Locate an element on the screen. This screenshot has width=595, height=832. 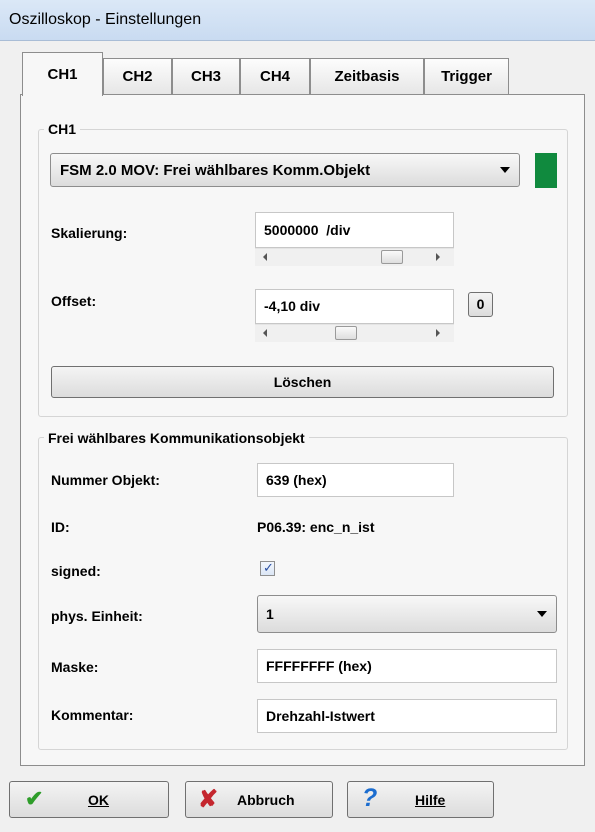
help-button: ? Hilfe is located at coordinates (420, 799).